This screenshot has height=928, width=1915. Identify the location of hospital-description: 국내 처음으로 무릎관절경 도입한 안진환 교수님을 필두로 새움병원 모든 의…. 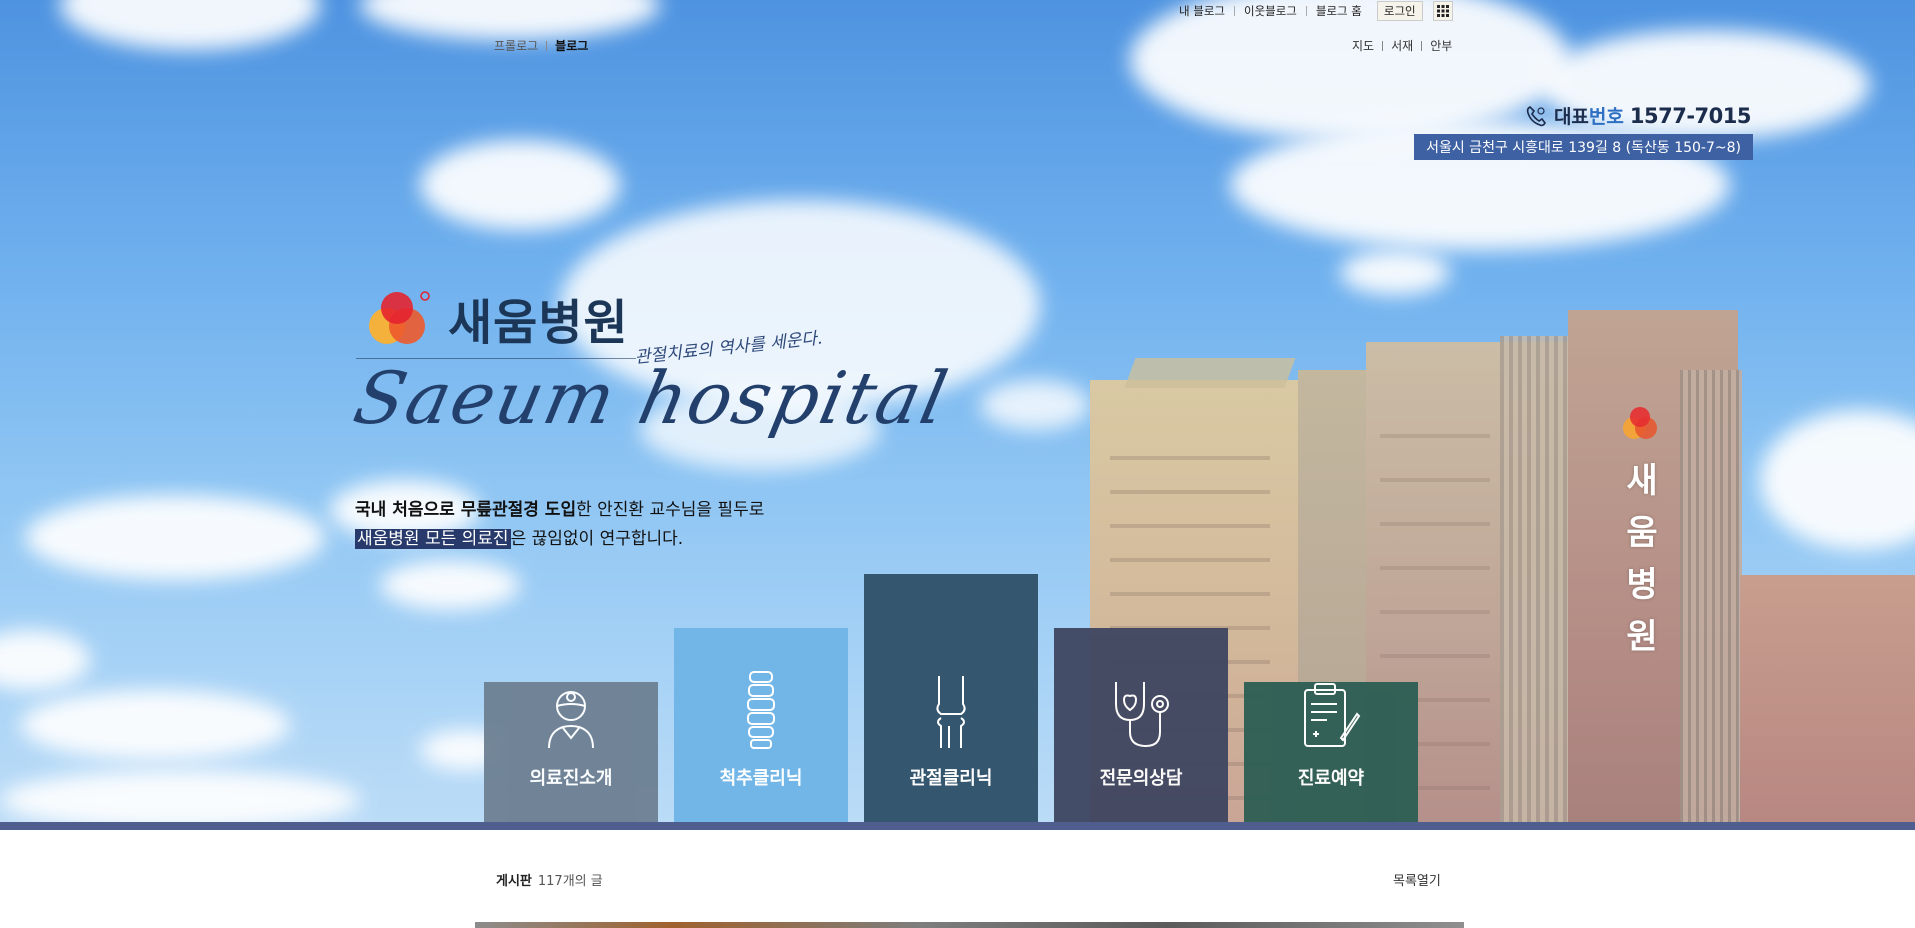
(560, 524).